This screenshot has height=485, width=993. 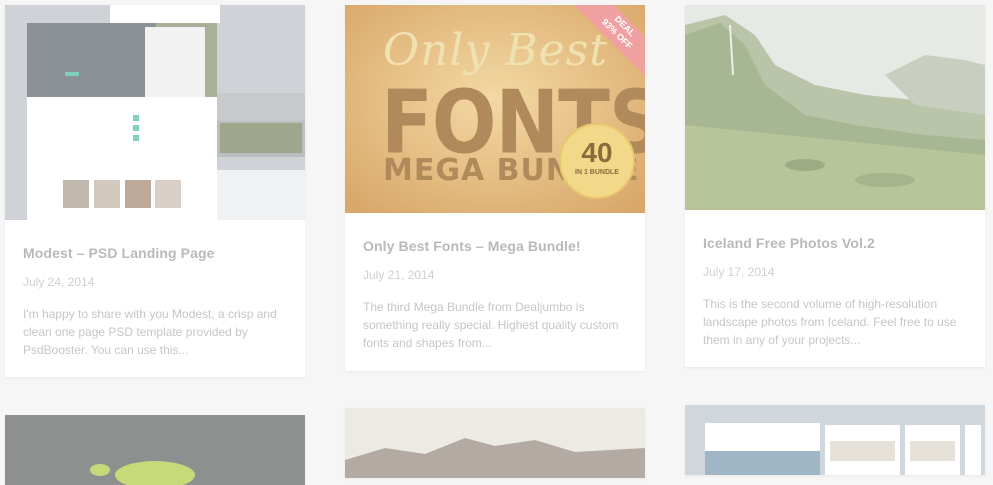 I want to click on website-template-preview-image, so click(x=835, y=440).